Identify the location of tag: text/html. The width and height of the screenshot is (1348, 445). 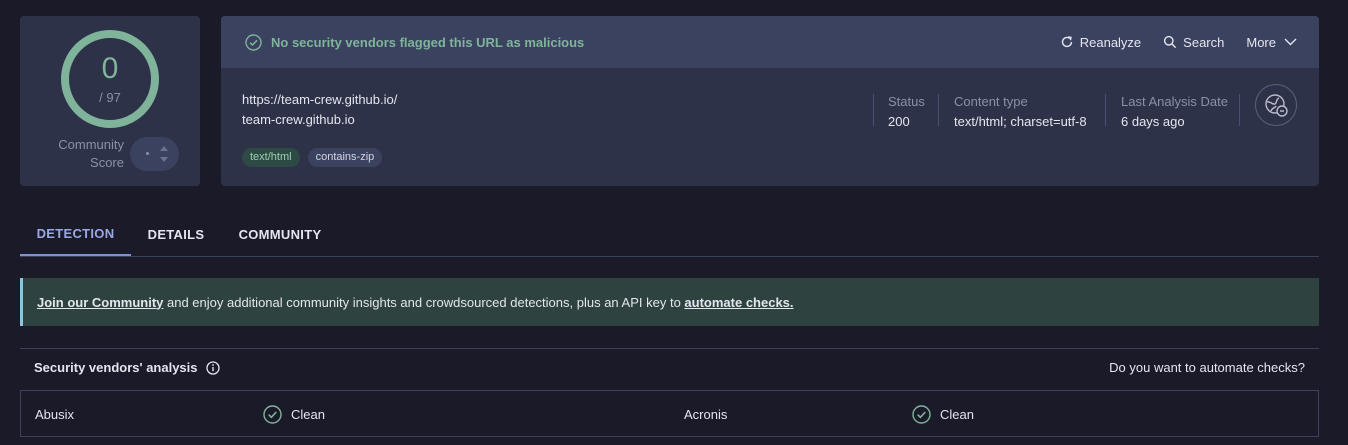
(271, 157).